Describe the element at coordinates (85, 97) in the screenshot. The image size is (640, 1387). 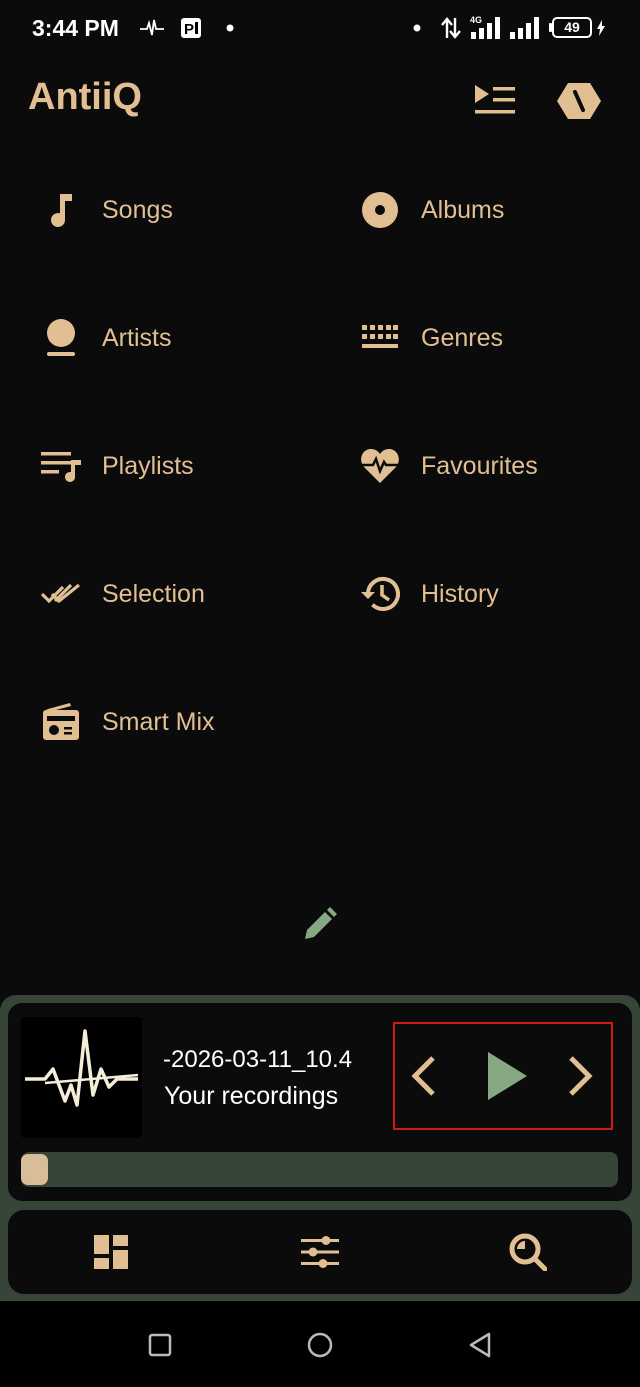
I see `app-title: AntiiQ` at that location.